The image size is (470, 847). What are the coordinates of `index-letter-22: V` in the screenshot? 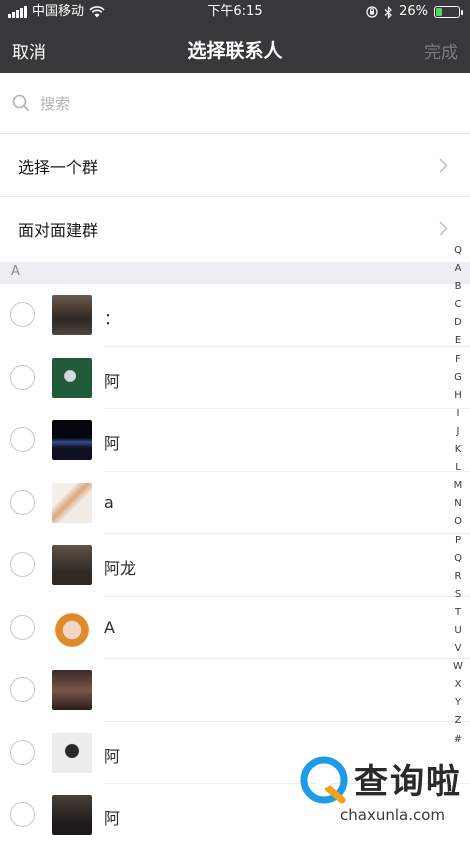 It's located at (458, 649).